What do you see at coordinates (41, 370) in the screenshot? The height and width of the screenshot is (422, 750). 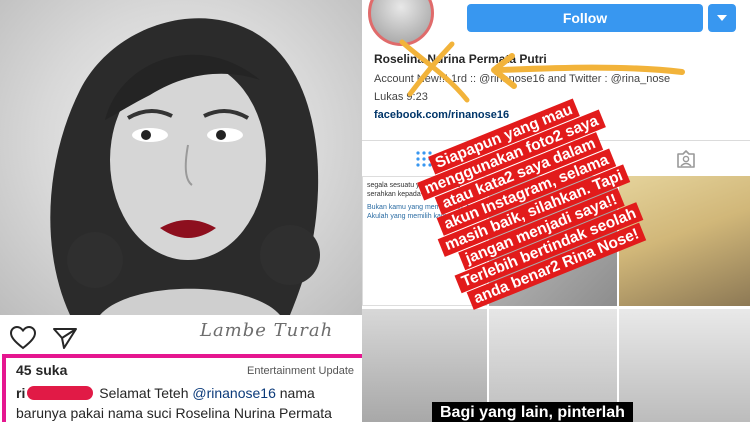 I see `likes-count: 45 suka` at bounding box center [41, 370].